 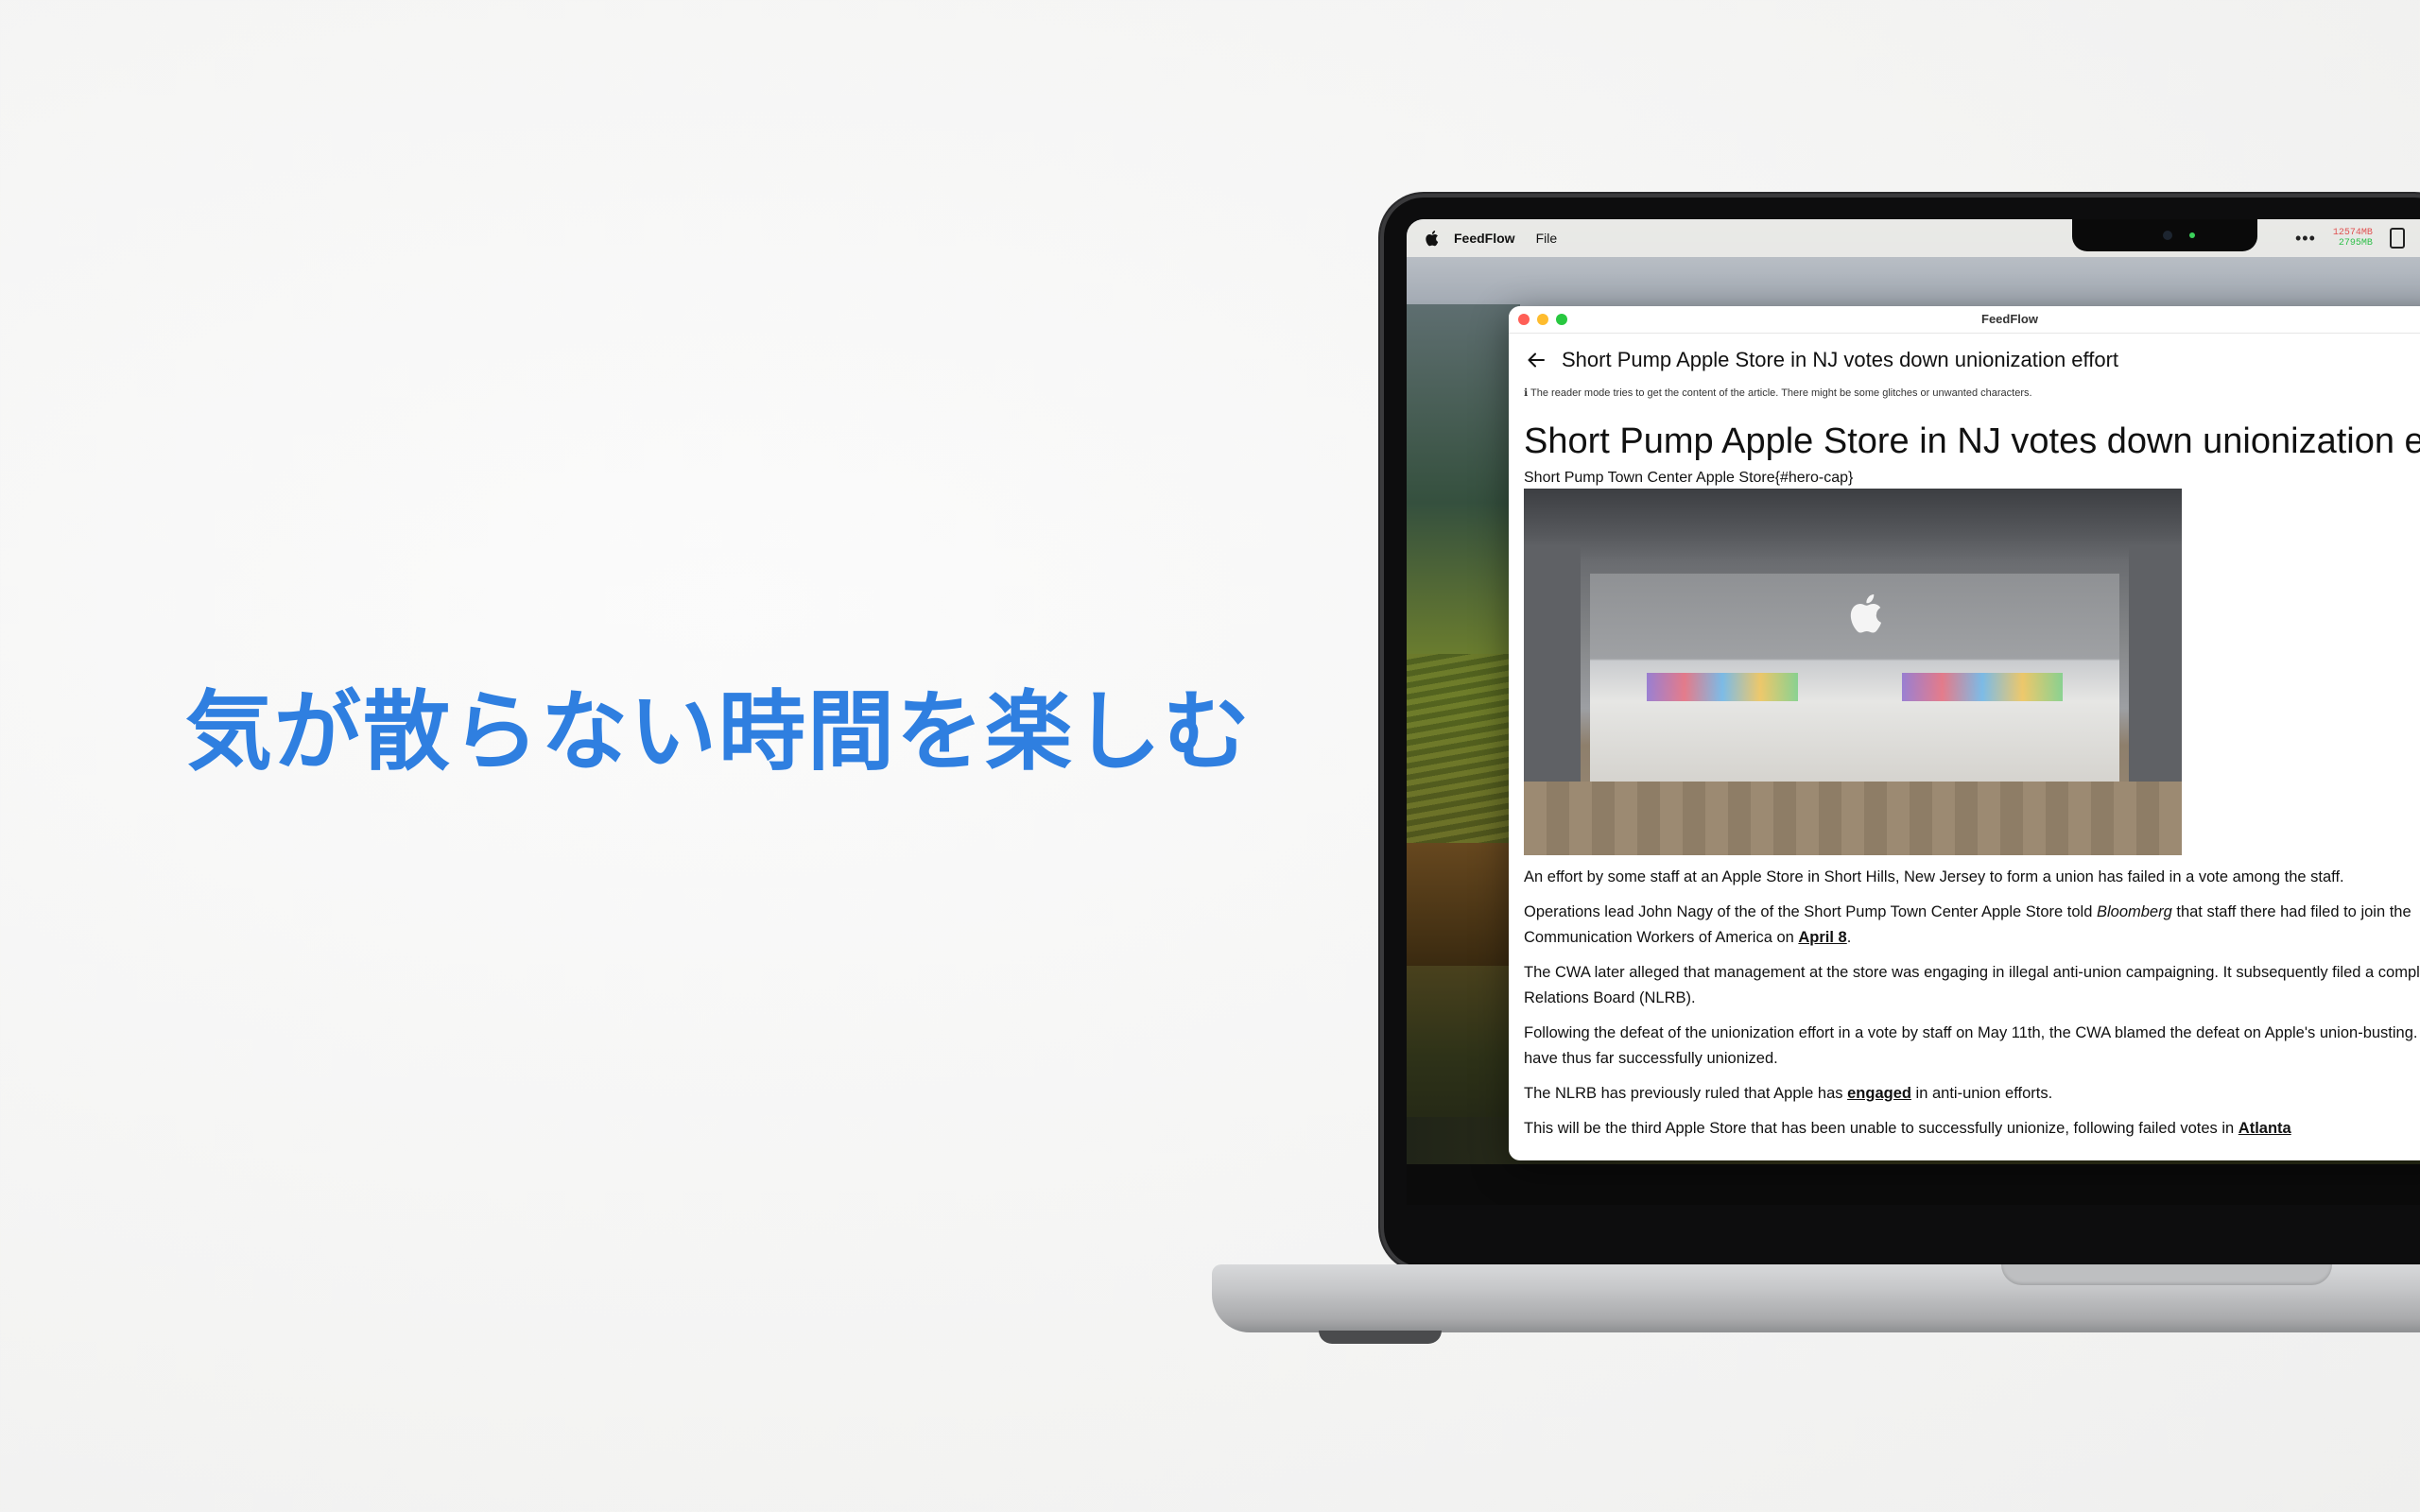 I want to click on window-titlebar: FeedFlow, so click(x=1964, y=320).